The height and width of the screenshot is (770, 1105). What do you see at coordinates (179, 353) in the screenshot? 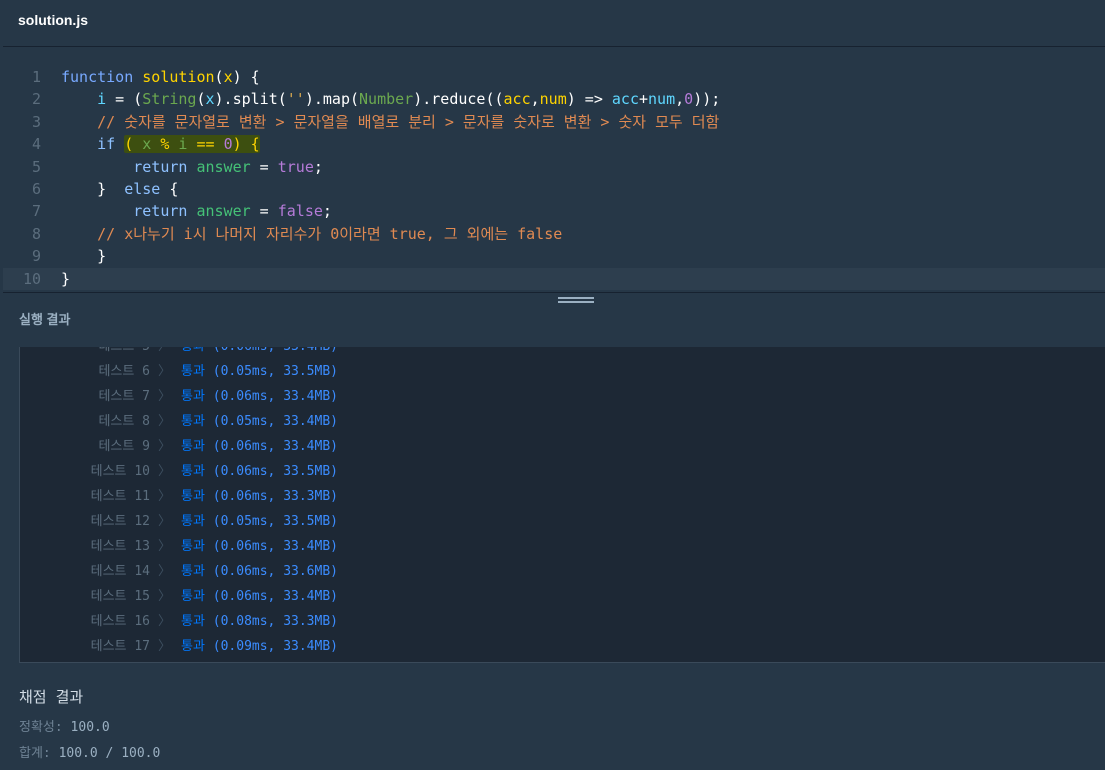
I see `test-result-row: 테스트 5〉통과 (0.06ms, 33.4MB)` at bounding box center [179, 353].